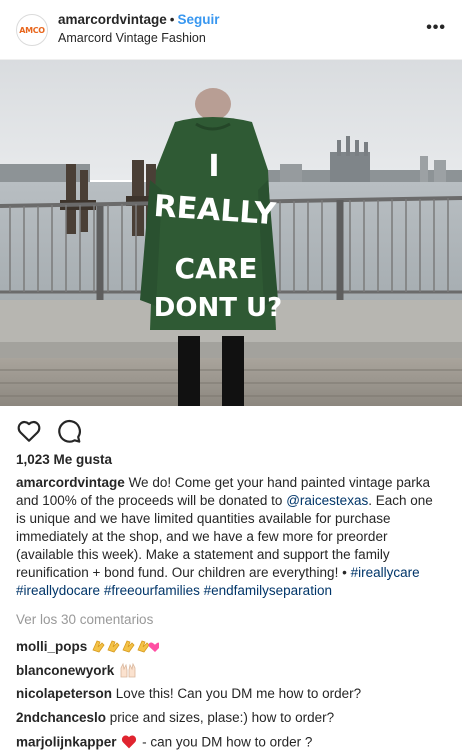  What do you see at coordinates (112, 19) in the screenshot?
I see `header-username-link: amarcordvintage` at bounding box center [112, 19].